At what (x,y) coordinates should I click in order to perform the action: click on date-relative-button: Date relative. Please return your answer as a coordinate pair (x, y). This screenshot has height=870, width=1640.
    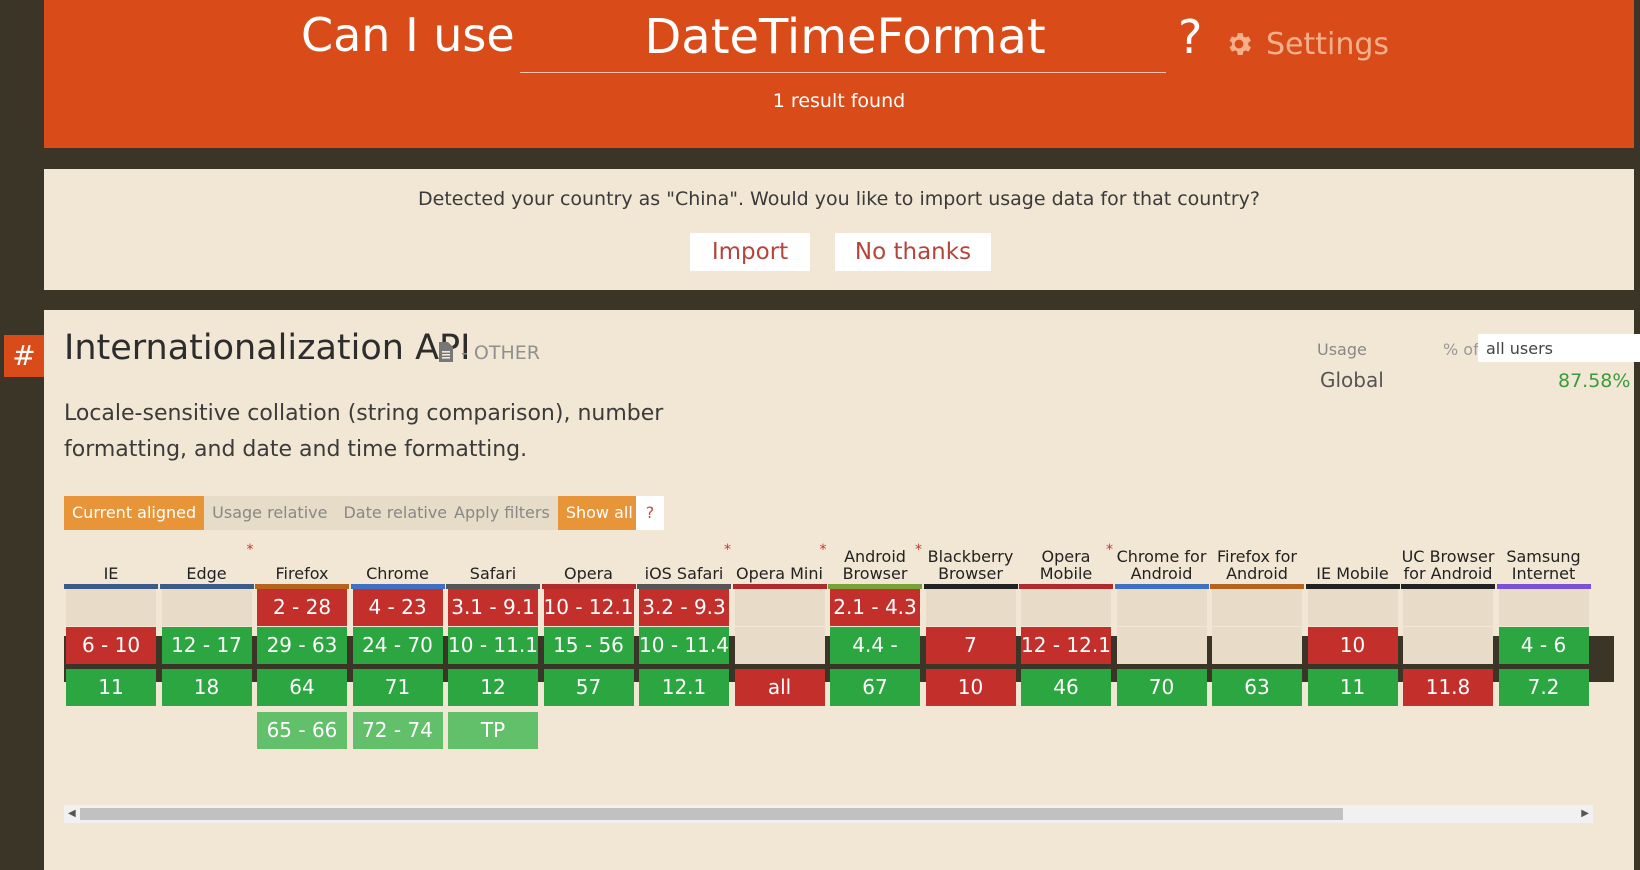
    Looking at the image, I should click on (395, 513).